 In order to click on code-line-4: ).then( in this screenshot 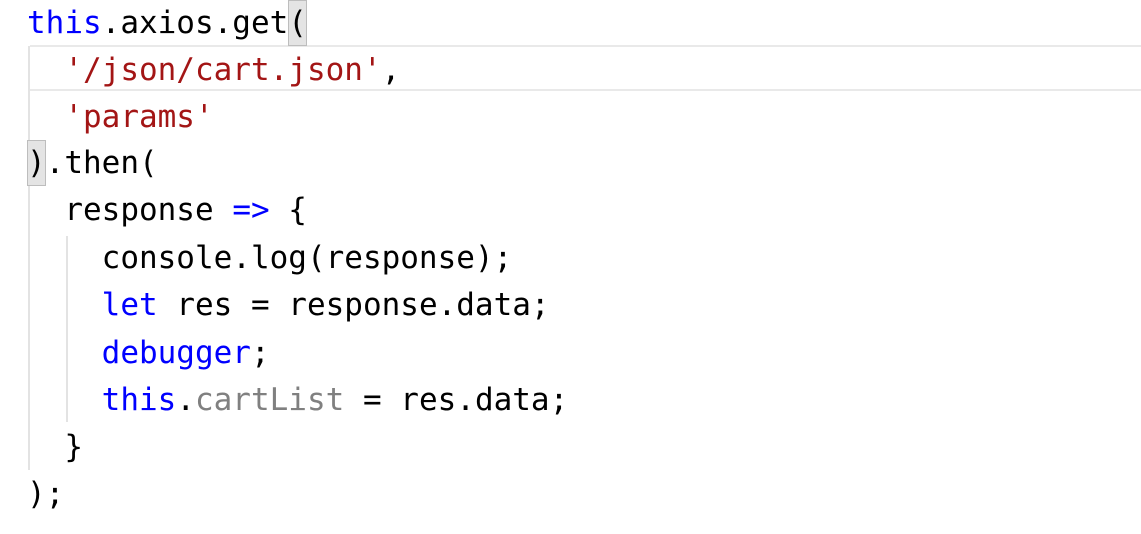, I will do `click(92, 163)`.